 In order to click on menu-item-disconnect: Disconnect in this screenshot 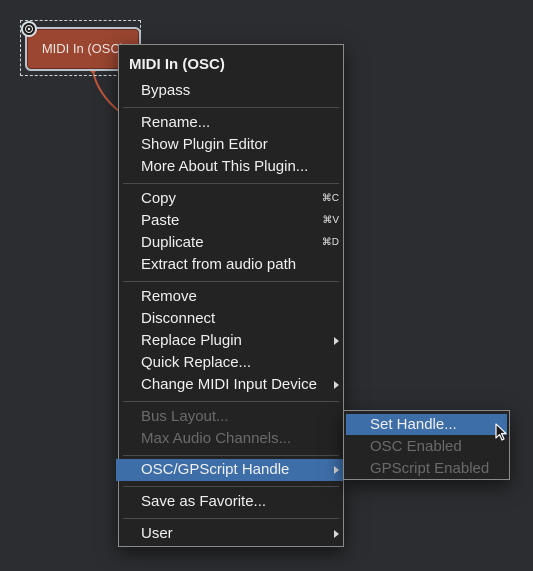, I will do `click(231, 319)`.